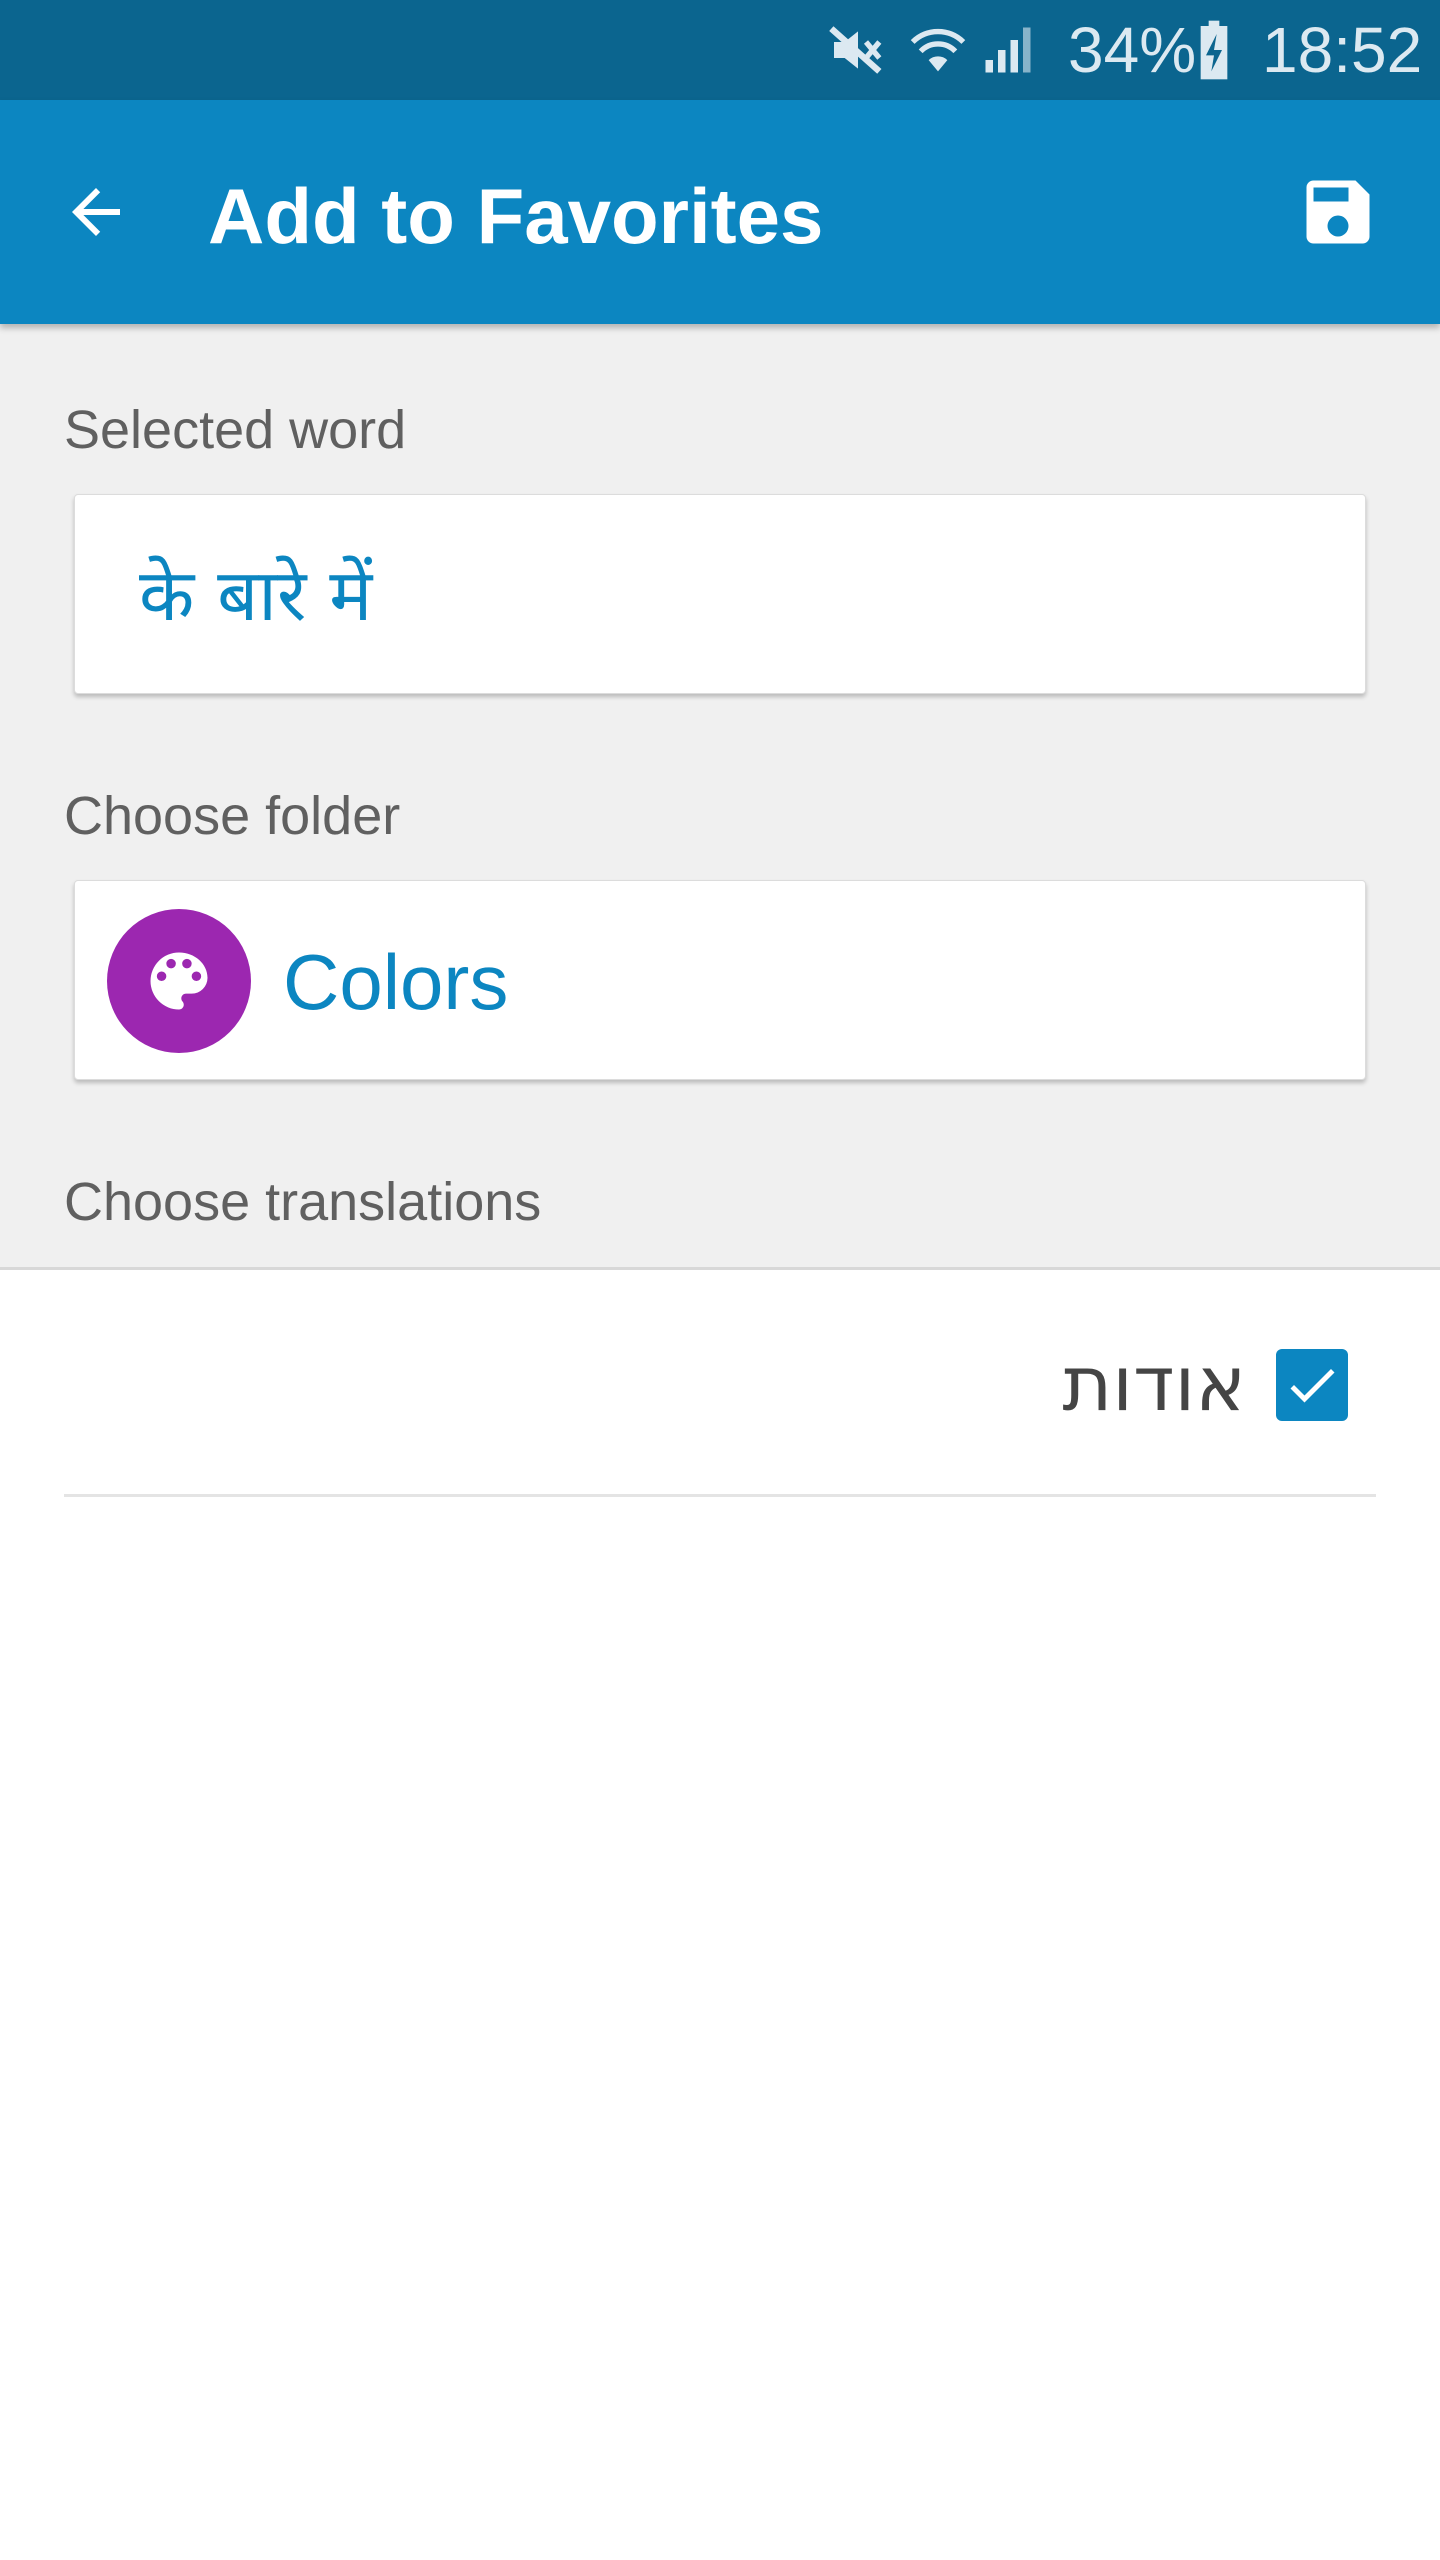 Image resolution: width=1440 pixels, height=2560 pixels. Describe the element at coordinates (516, 216) in the screenshot. I see `page-title: Add to Favorites` at that location.